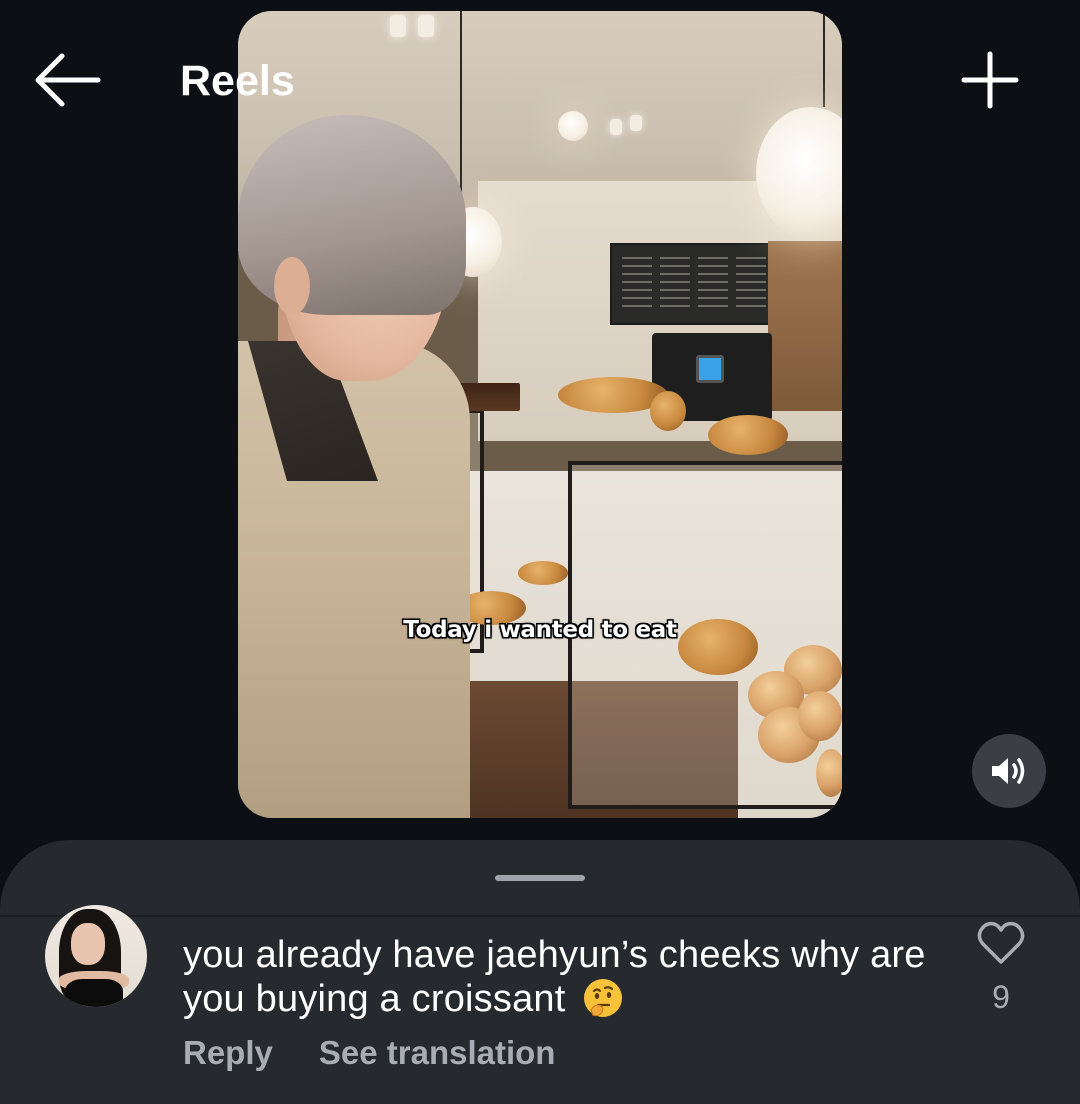 The height and width of the screenshot is (1104, 1080). I want to click on heart-outline-icon, so click(1001, 942).